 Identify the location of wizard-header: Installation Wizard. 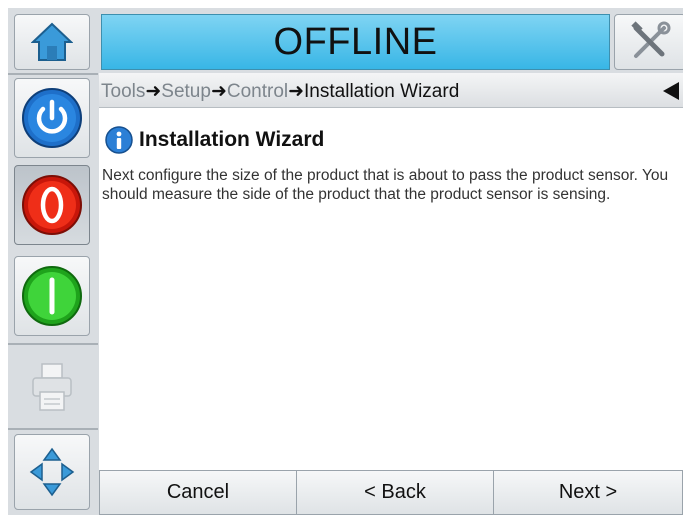
(214, 140).